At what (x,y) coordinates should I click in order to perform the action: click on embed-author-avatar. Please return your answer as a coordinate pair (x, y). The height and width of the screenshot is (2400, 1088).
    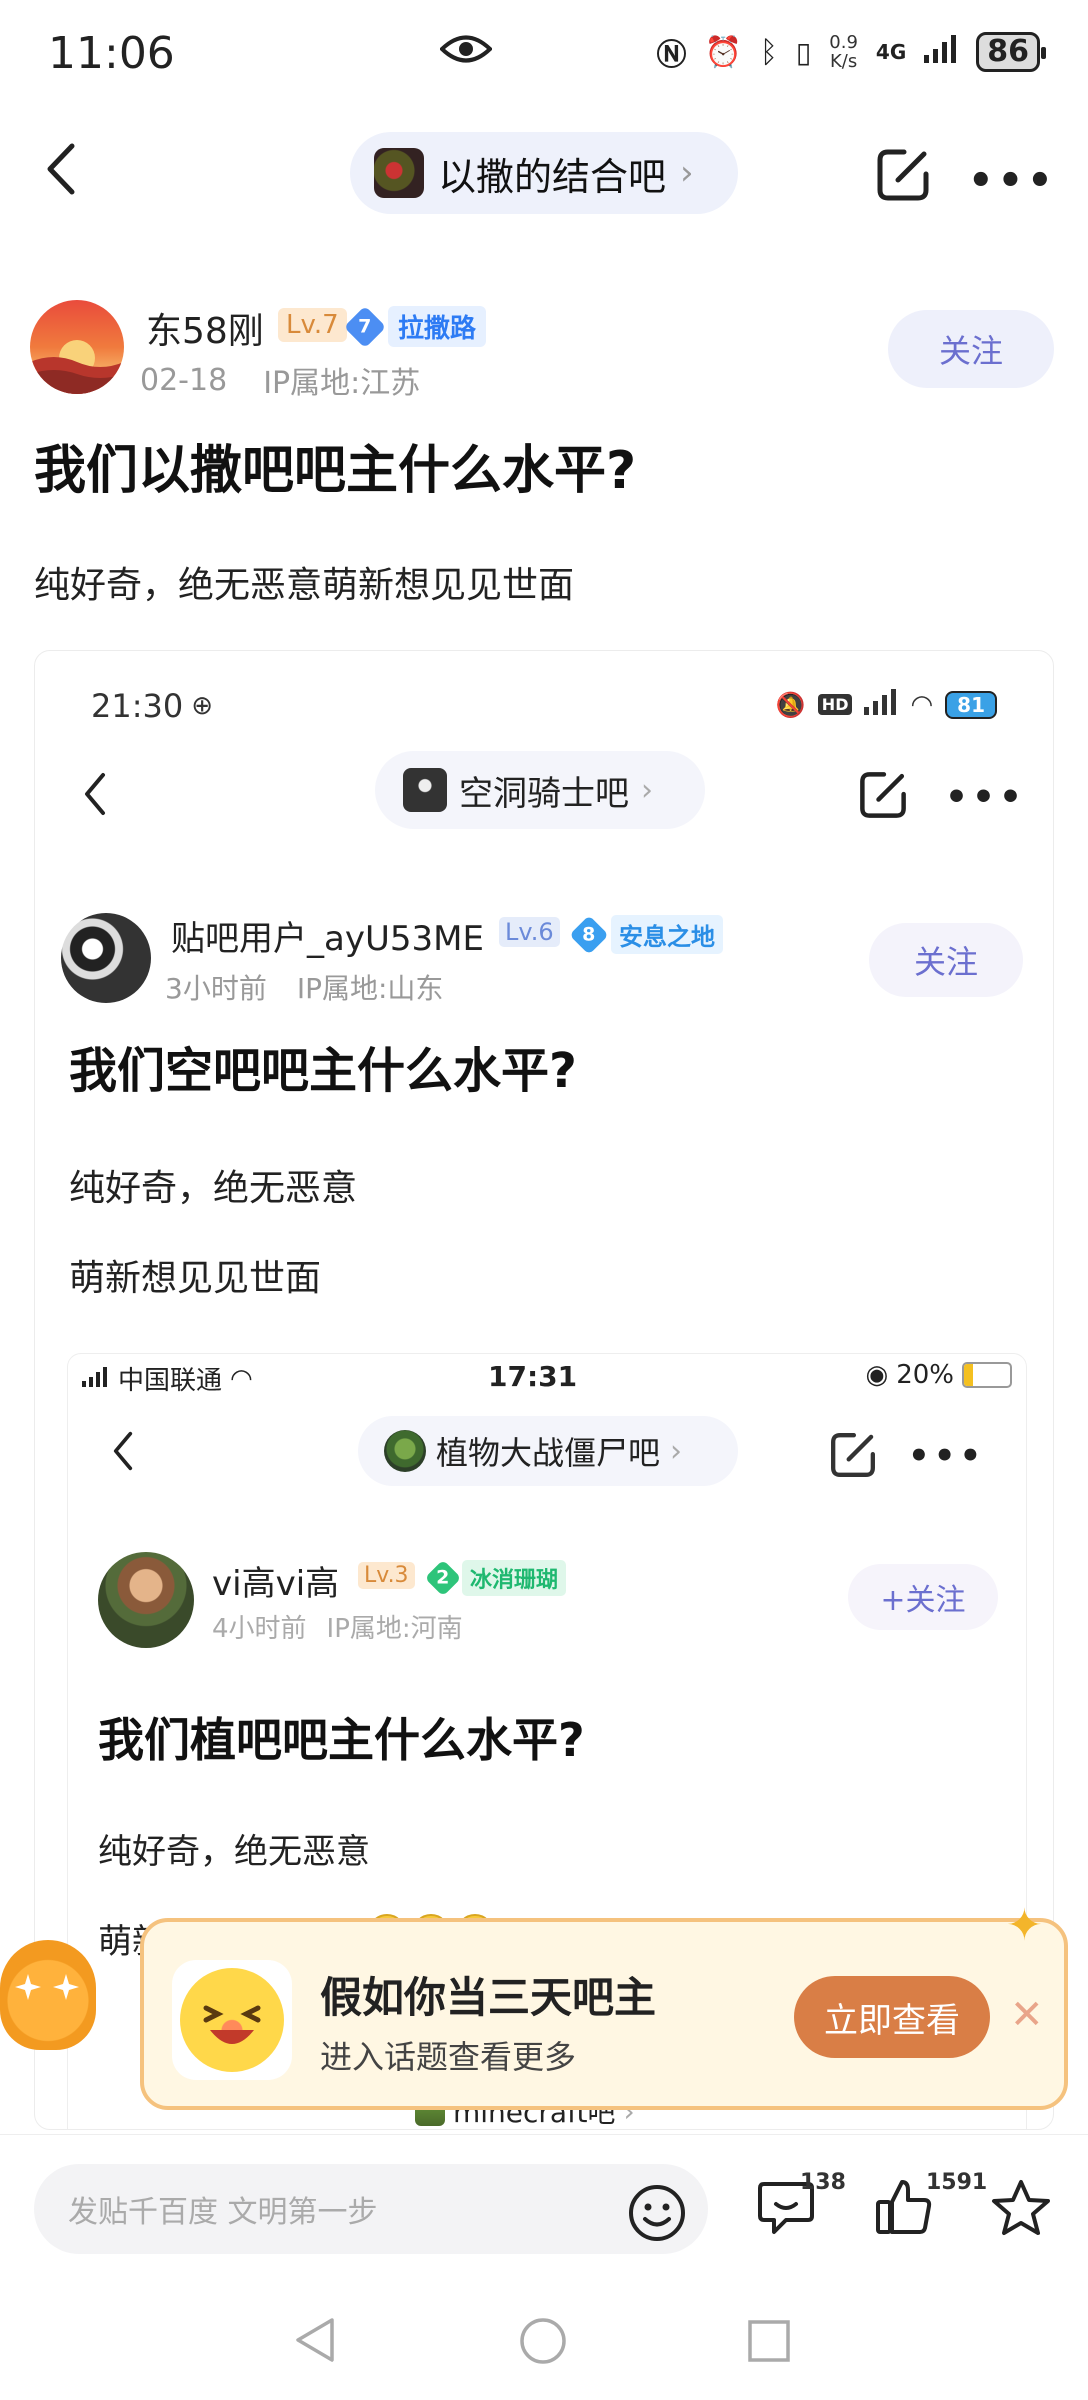
    Looking at the image, I should click on (106, 958).